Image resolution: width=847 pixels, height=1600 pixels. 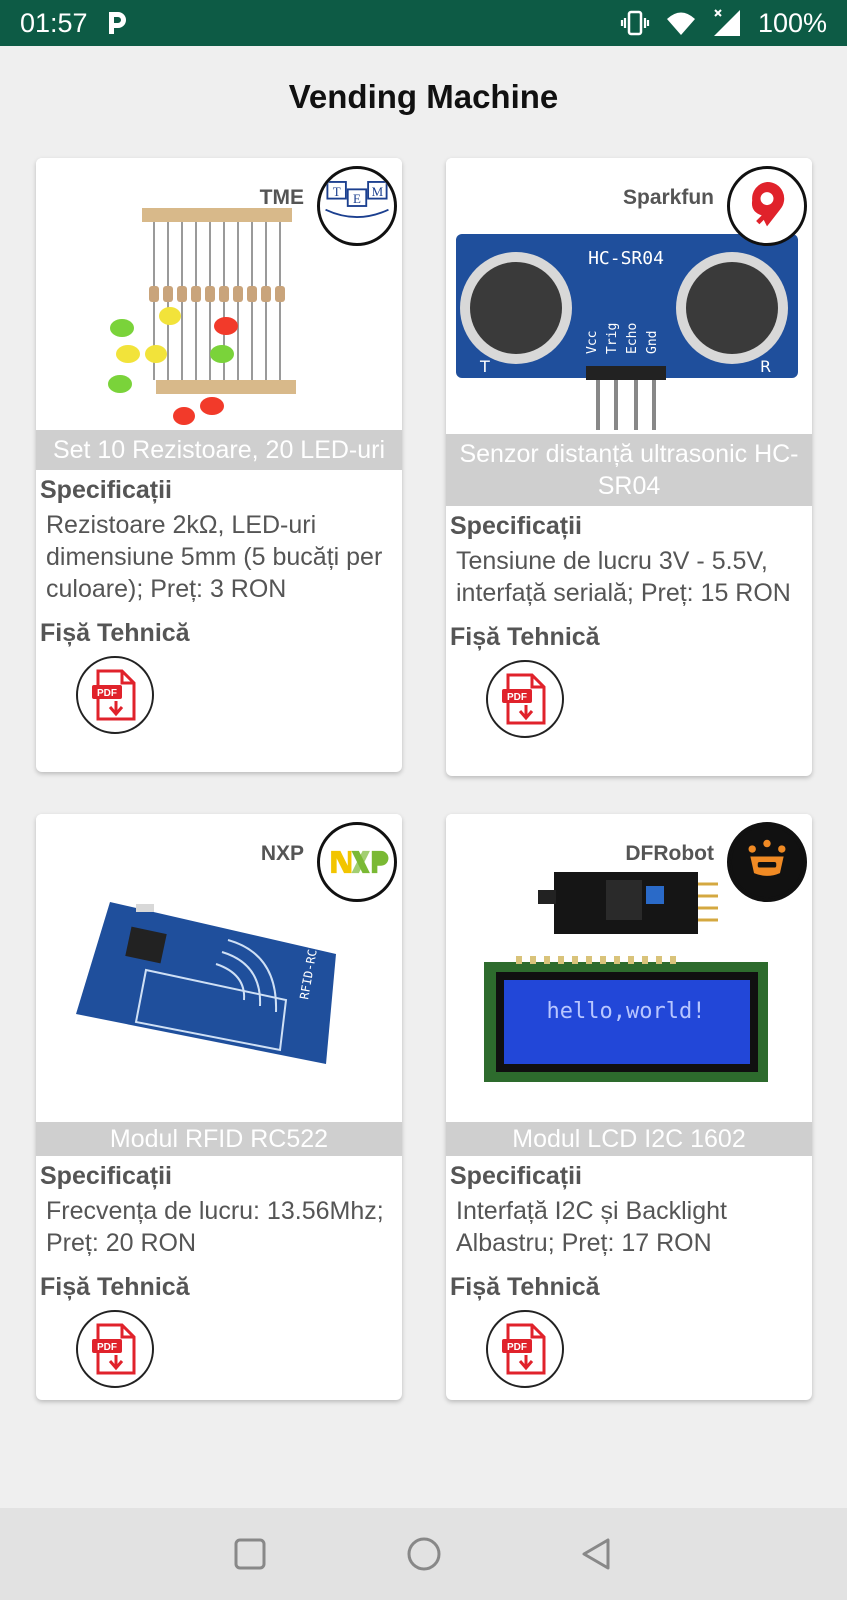 What do you see at coordinates (668, 197) in the screenshot?
I see `brand-name: Sparkfun` at bounding box center [668, 197].